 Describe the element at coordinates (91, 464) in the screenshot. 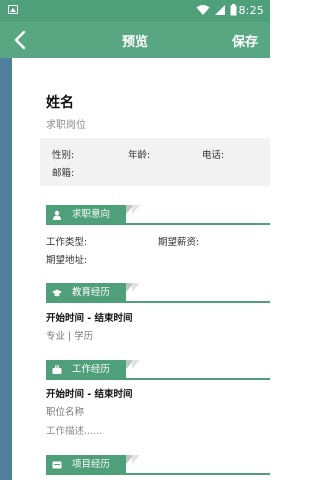

I see `section-title-project: 项目经历` at that location.